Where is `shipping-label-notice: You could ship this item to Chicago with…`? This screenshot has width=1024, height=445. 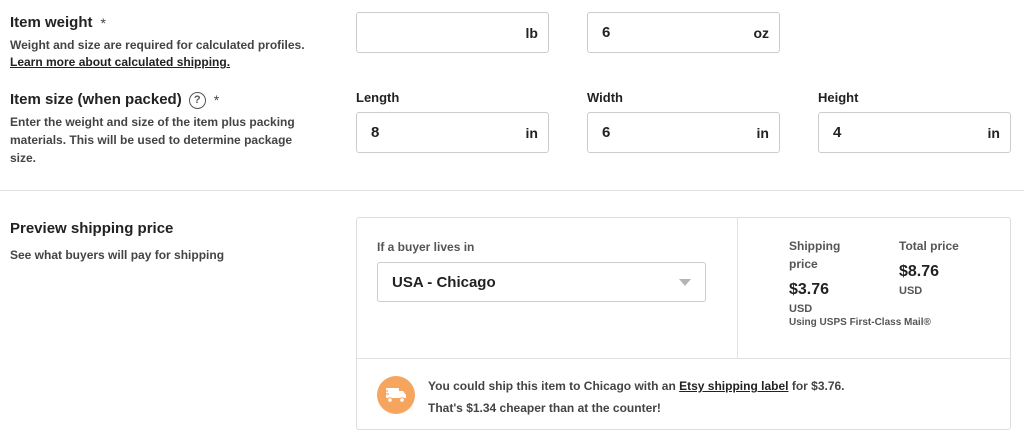
shipping-label-notice: You could ship this item to Chicago with… is located at coordinates (636, 397).